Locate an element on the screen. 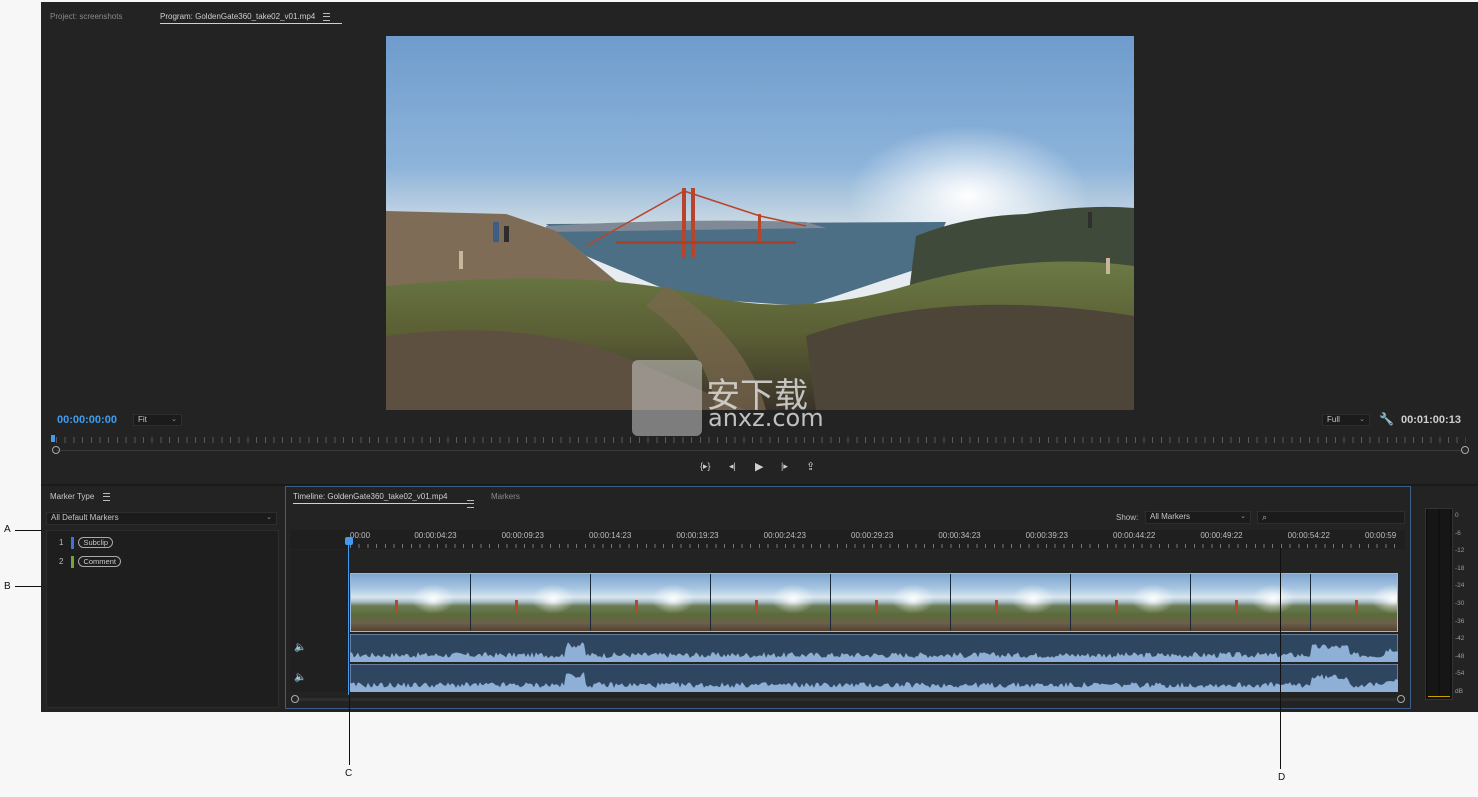 The width and height of the screenshot is (1478, 797). marker-index: 2 is located at coordinates (61, 562).